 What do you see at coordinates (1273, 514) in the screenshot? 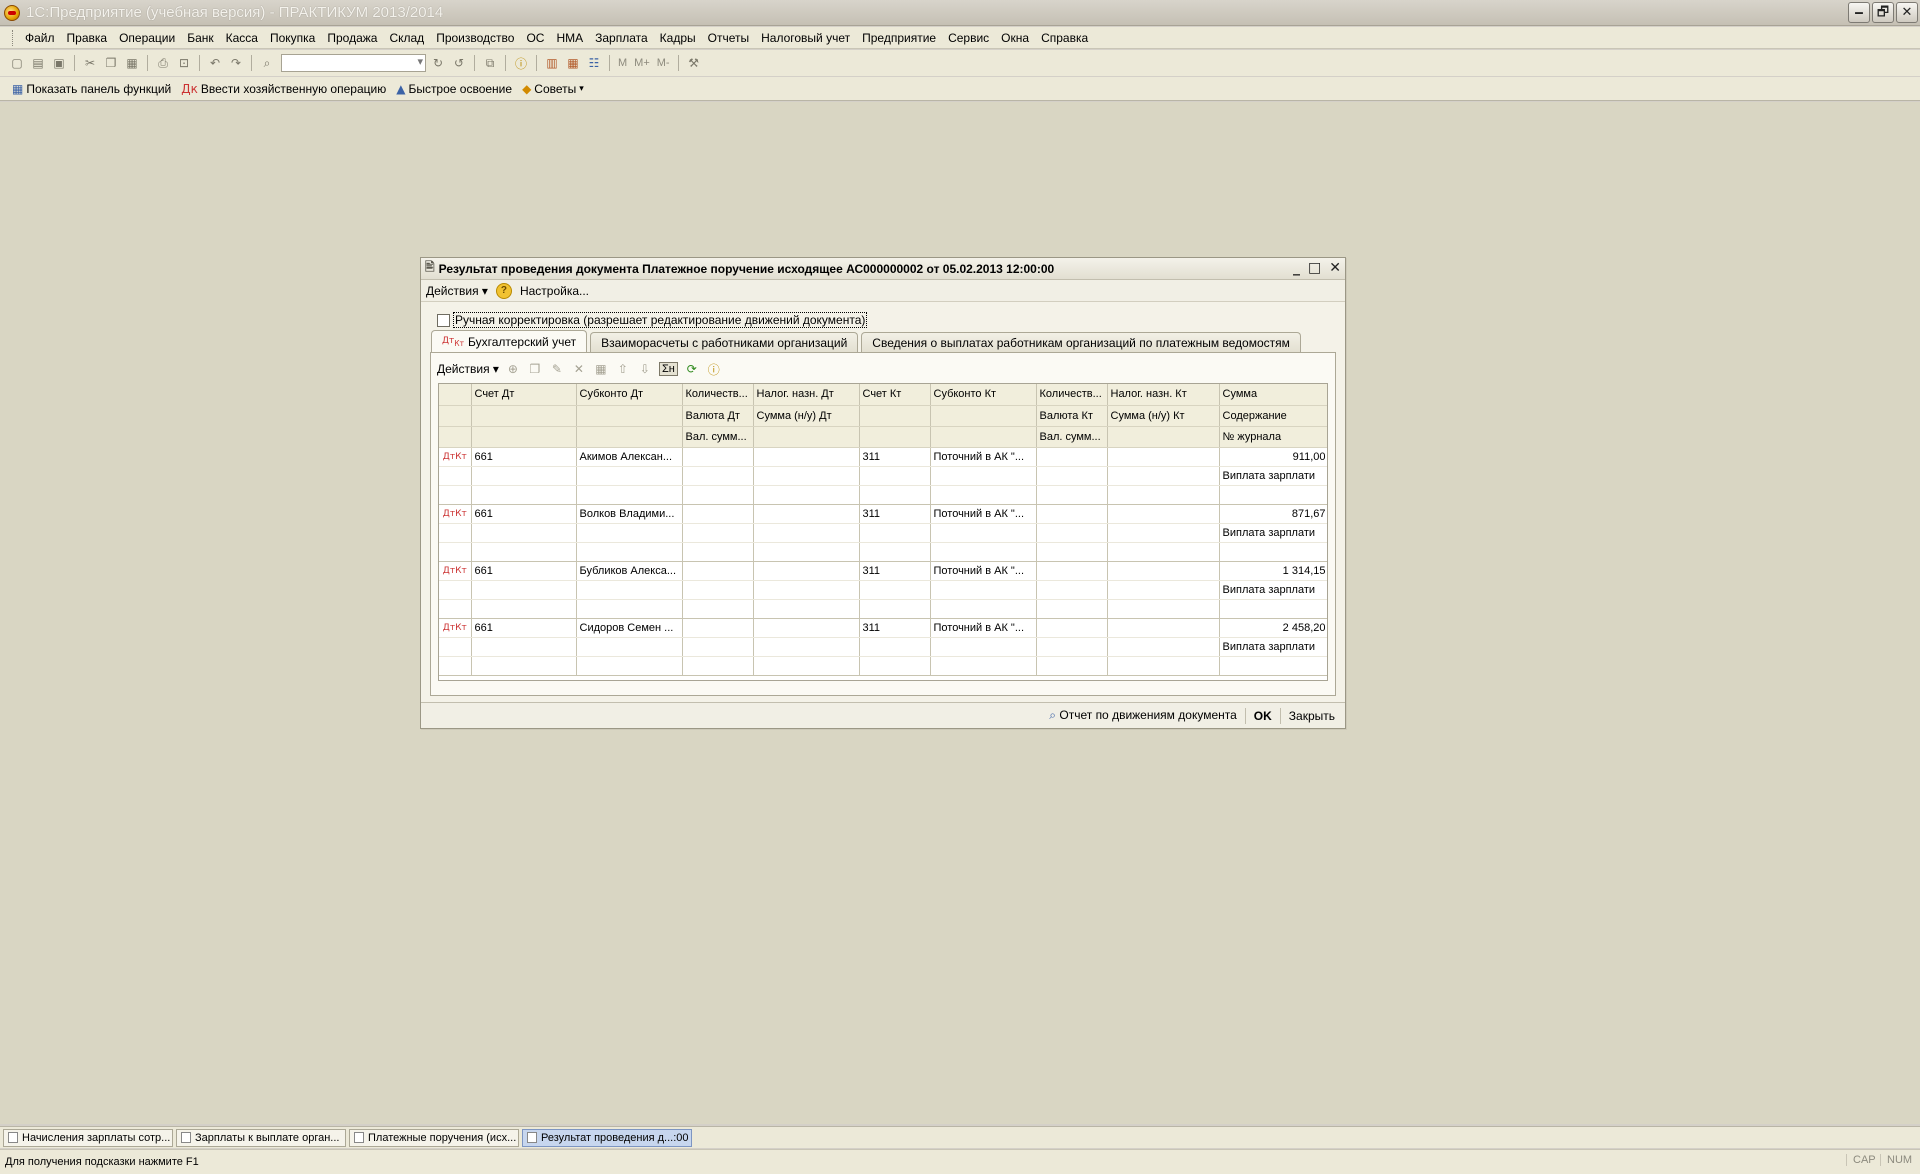
I see `cell-sum: 871,67` at bounding box center [1273, 514].